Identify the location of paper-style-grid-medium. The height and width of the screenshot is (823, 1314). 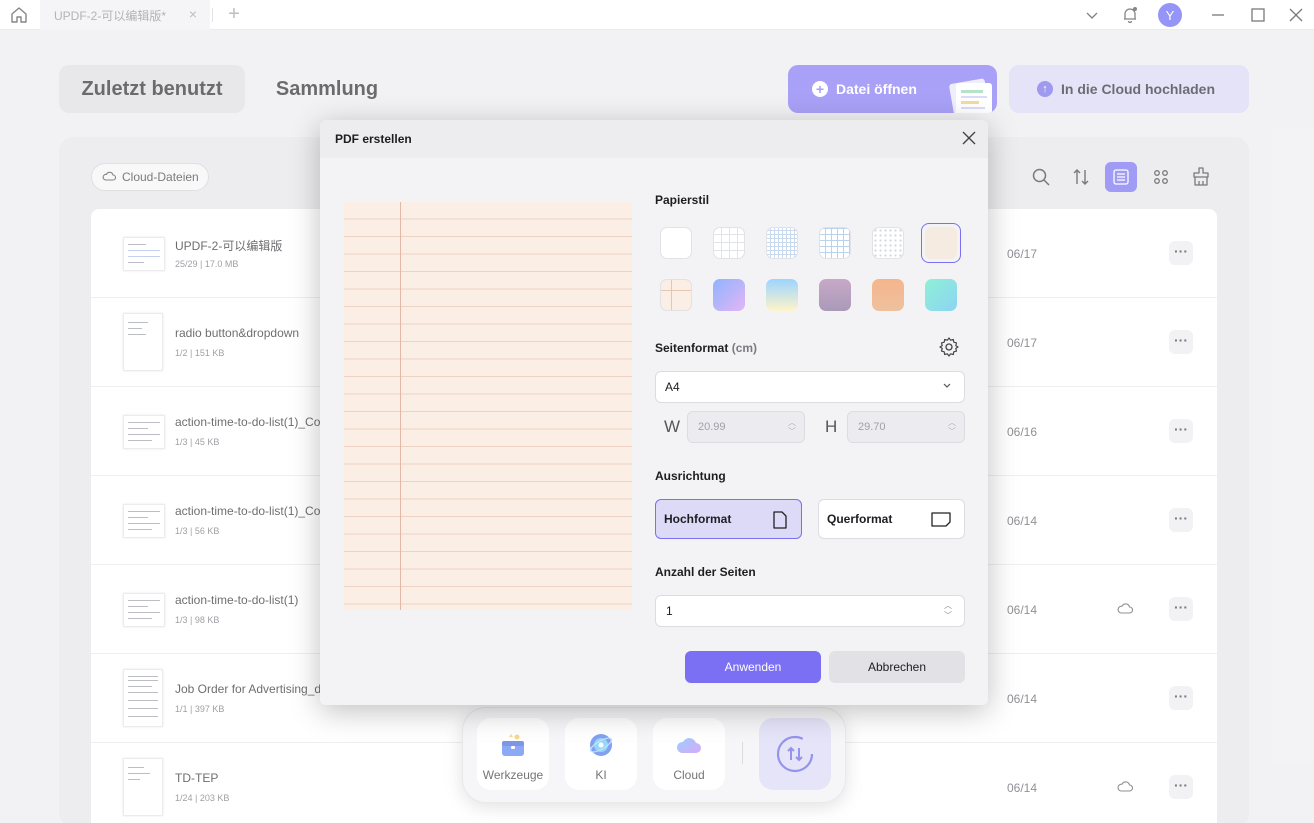
(835, 243).